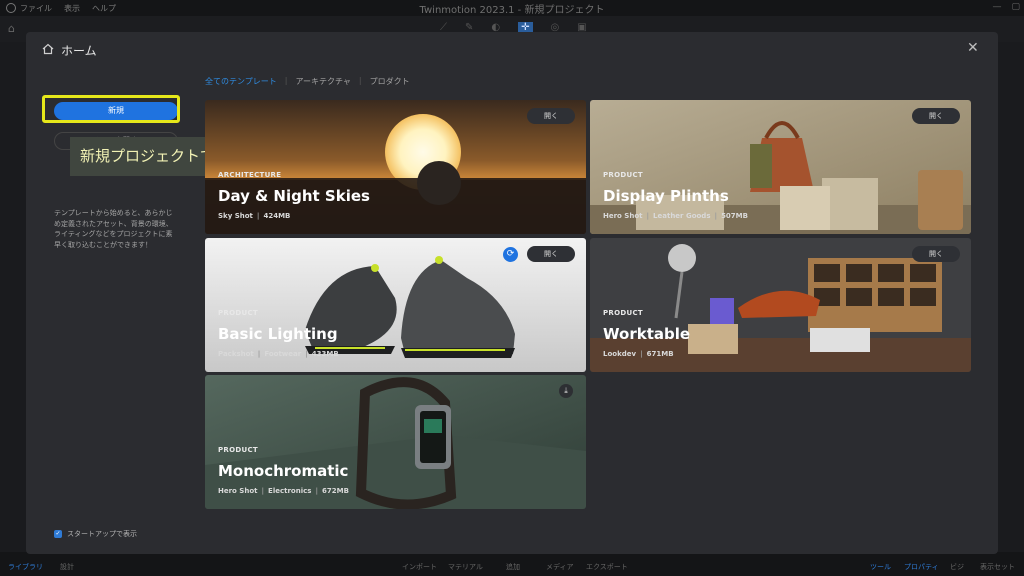  What do you see at coordinates (322, 81) in the screenshot?
I see `tab-architecture: アーキテクチャ` at bounding box center [322, 81].